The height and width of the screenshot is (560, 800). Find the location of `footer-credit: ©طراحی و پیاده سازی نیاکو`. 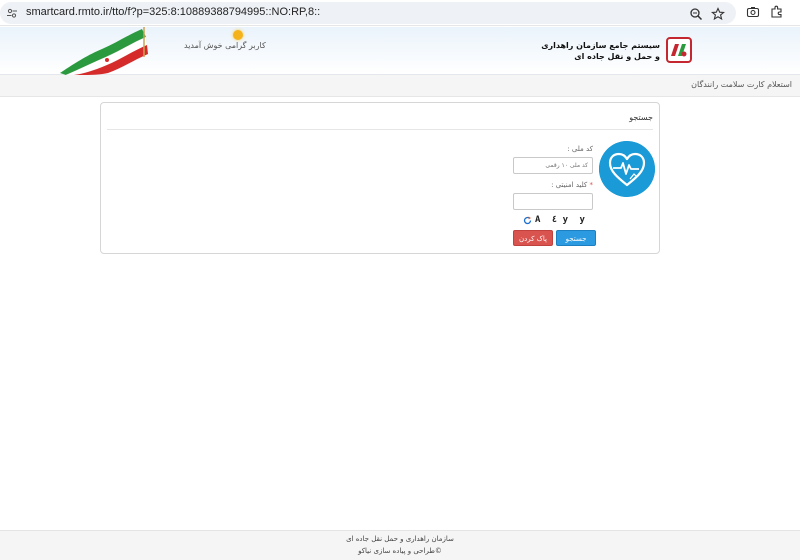

footer-credit: ©طراحی و پیاده سازی نیاکو is located at coordinates (400, 551).